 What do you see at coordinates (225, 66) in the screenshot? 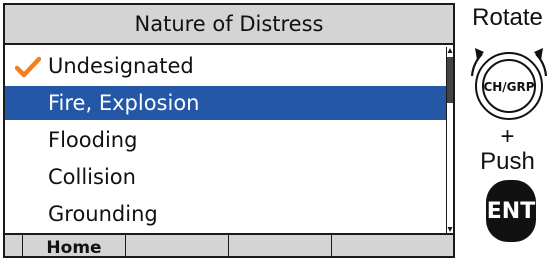
I see `list-item-undesignated: Undesignated` at bounding box center [225, 66].